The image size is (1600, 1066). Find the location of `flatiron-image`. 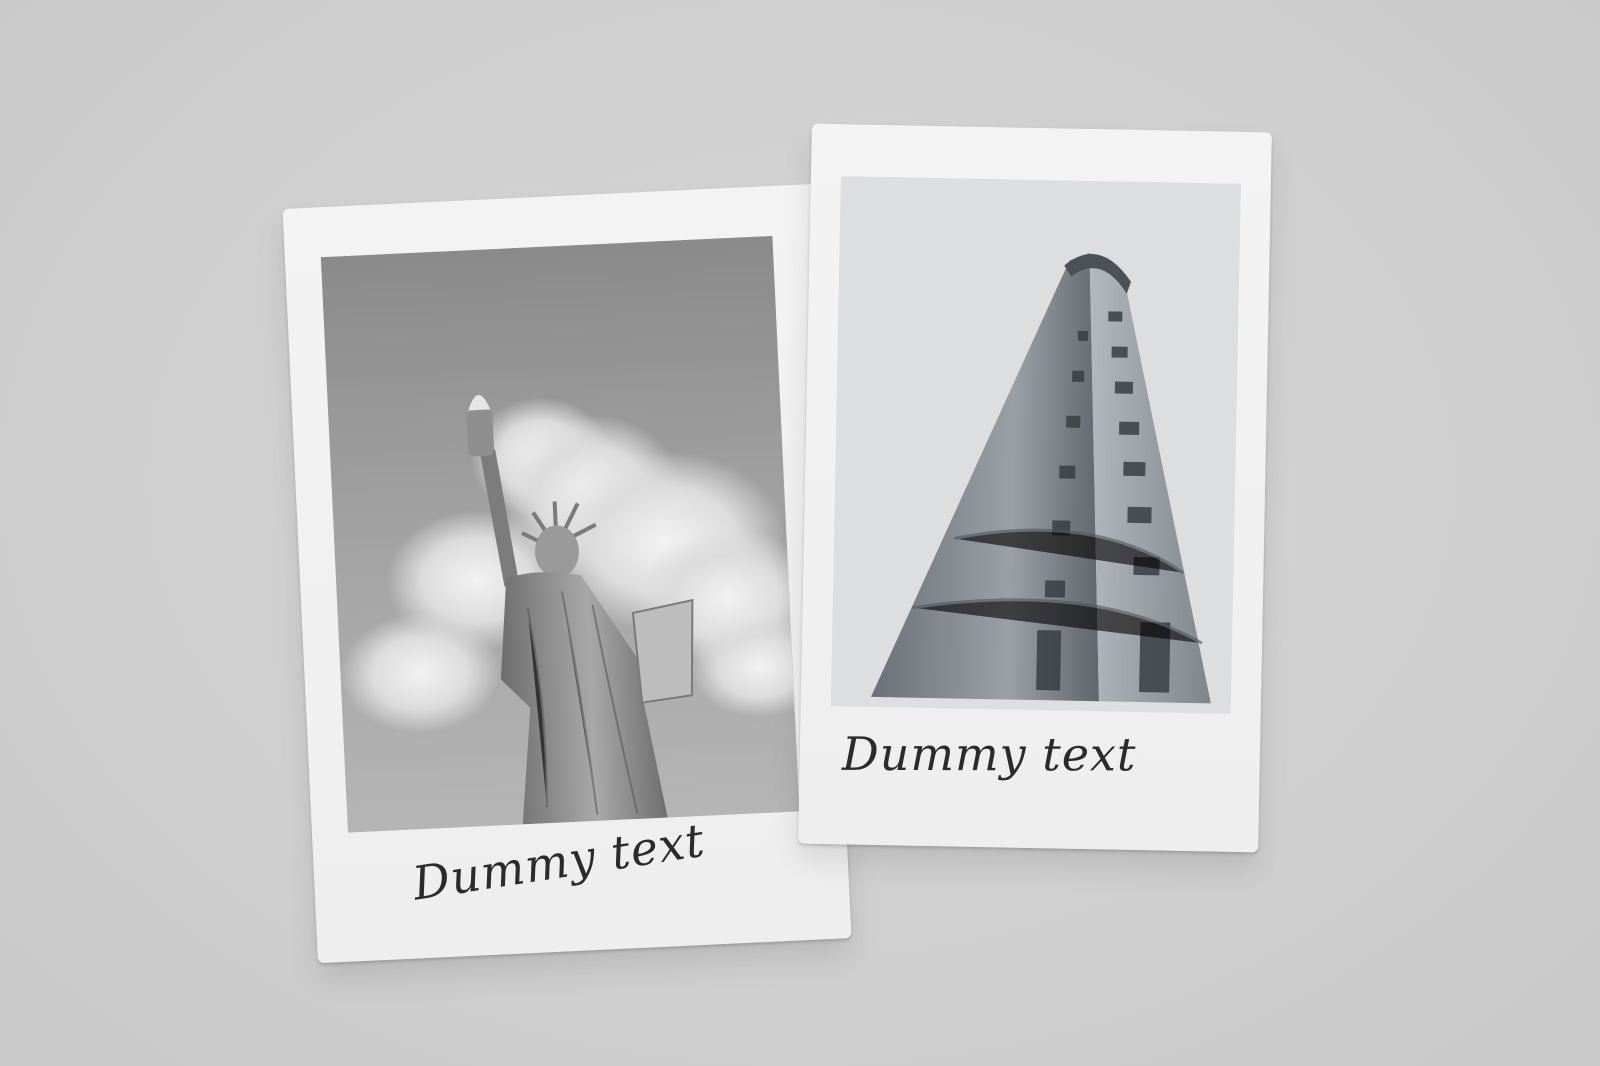

flatiron-image is located at coordinates (1035, 445).